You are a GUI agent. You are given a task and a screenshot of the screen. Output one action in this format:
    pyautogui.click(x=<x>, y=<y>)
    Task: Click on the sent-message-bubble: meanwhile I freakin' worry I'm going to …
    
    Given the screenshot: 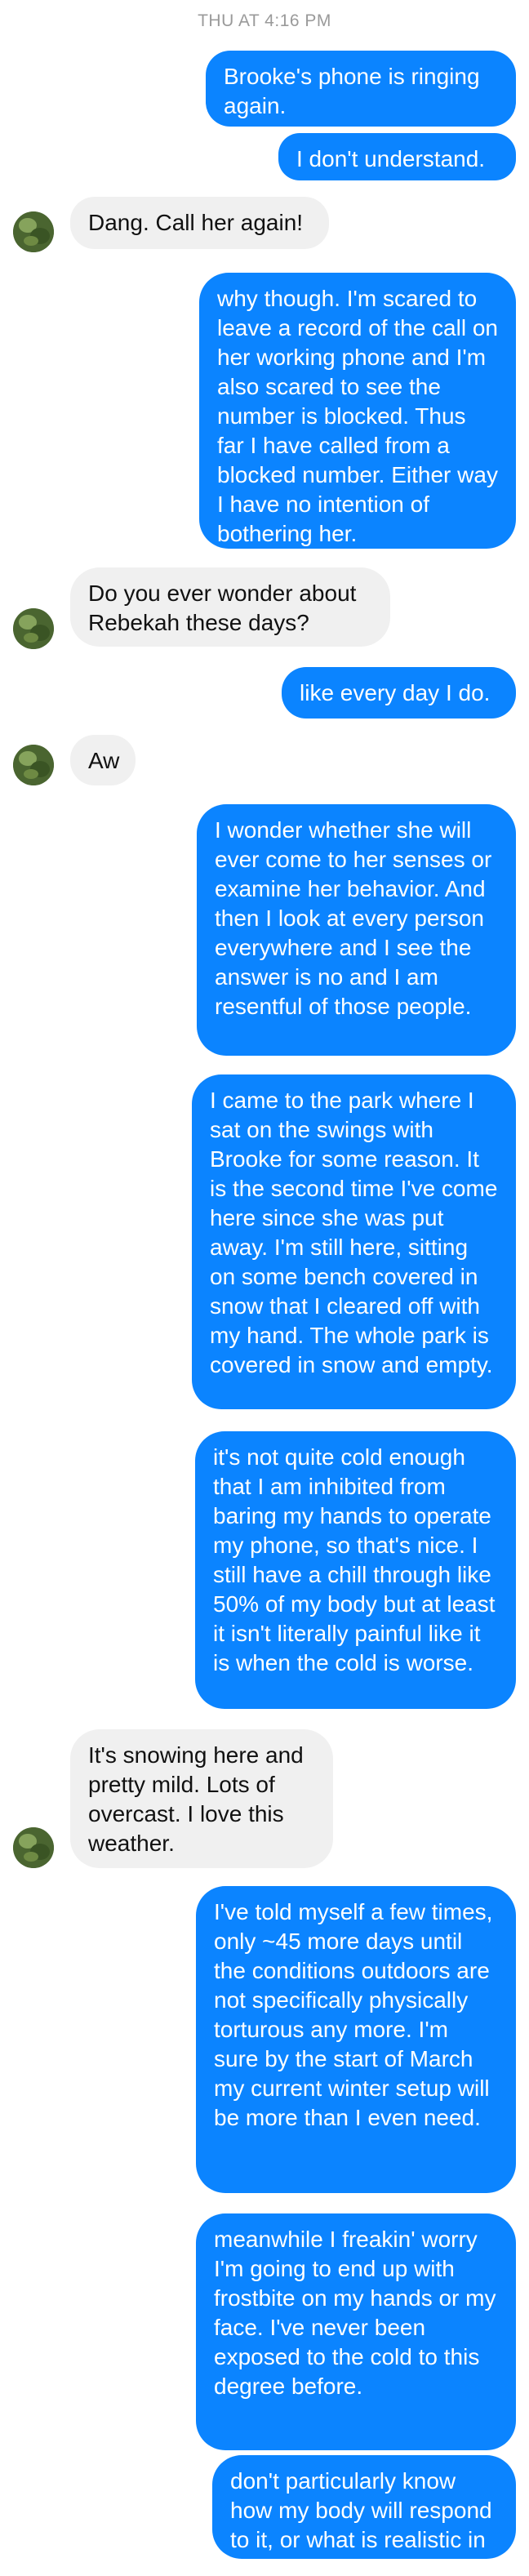 What is the action you would take?
    pyautogui.click(x=356, y=2331)
    